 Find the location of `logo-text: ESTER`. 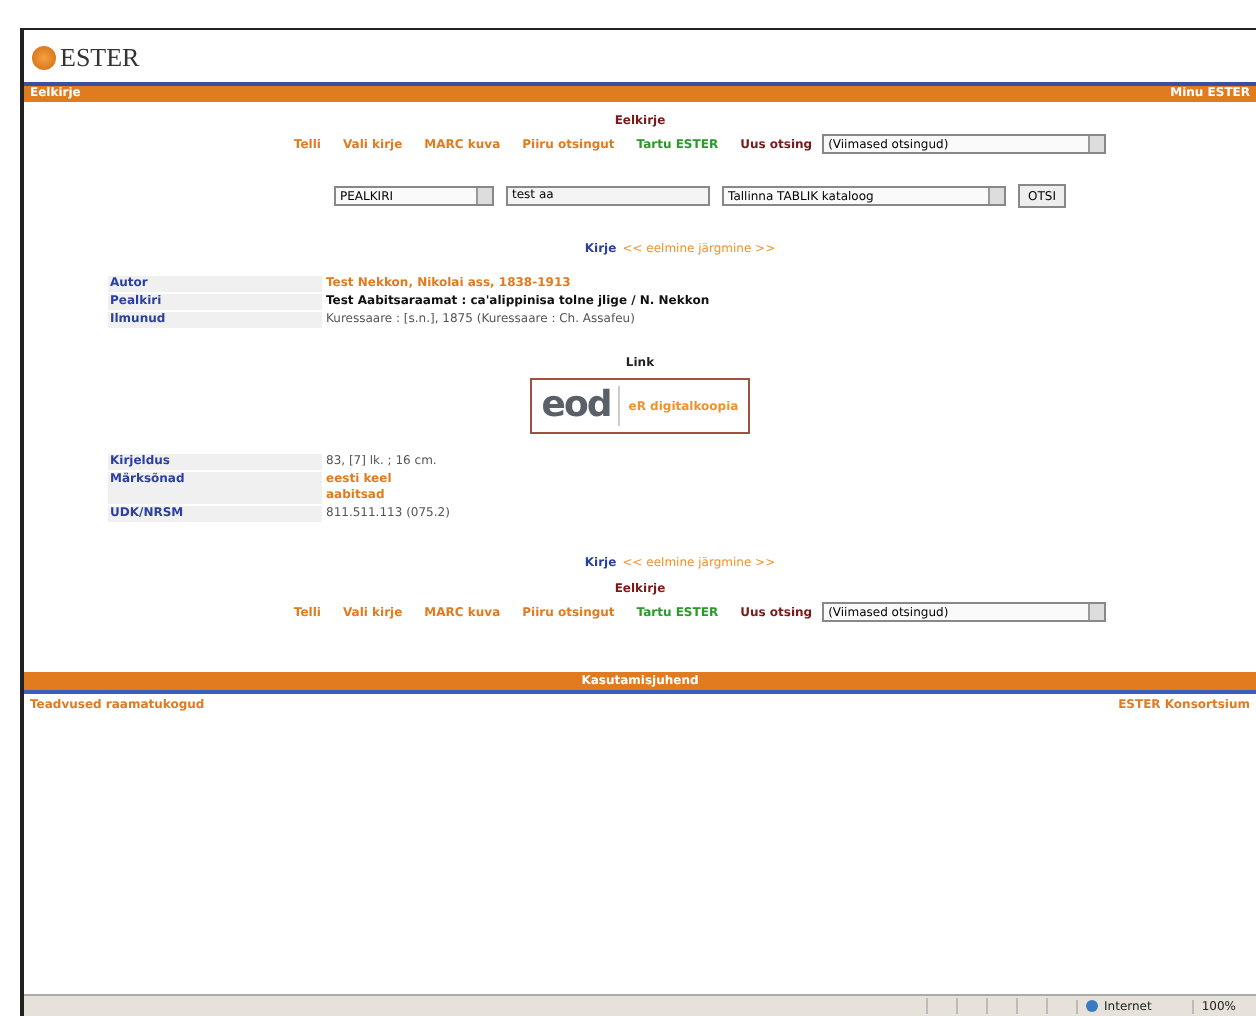

logo-text: ESTER is located at coordinates (100, 58).